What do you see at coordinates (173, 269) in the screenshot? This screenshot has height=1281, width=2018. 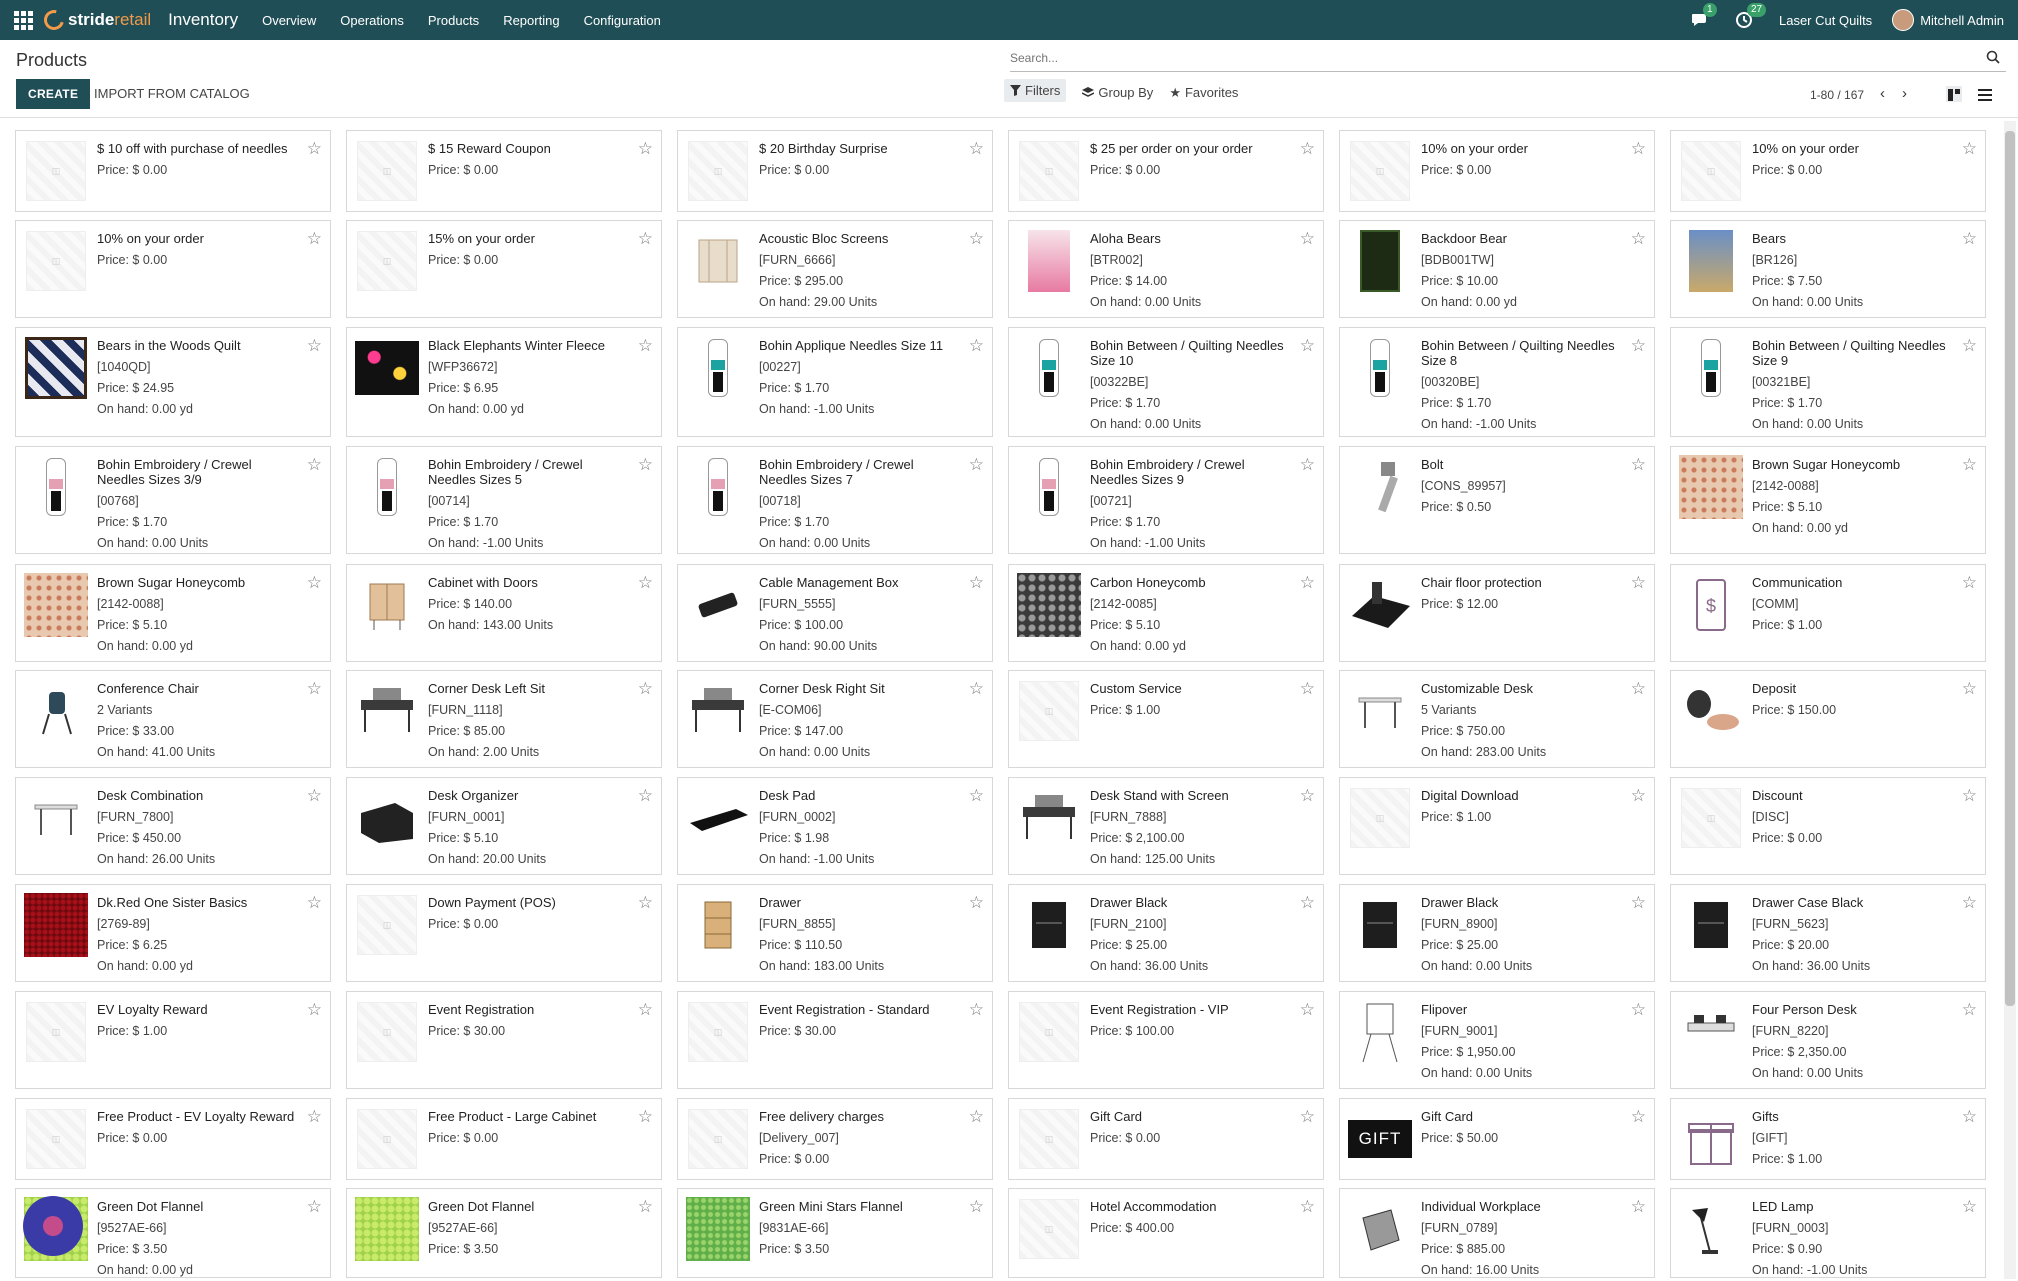 I see `product-card: ◫ 10% on your order Price: $ 0.00 ☆` at bounding box center [173, 269].